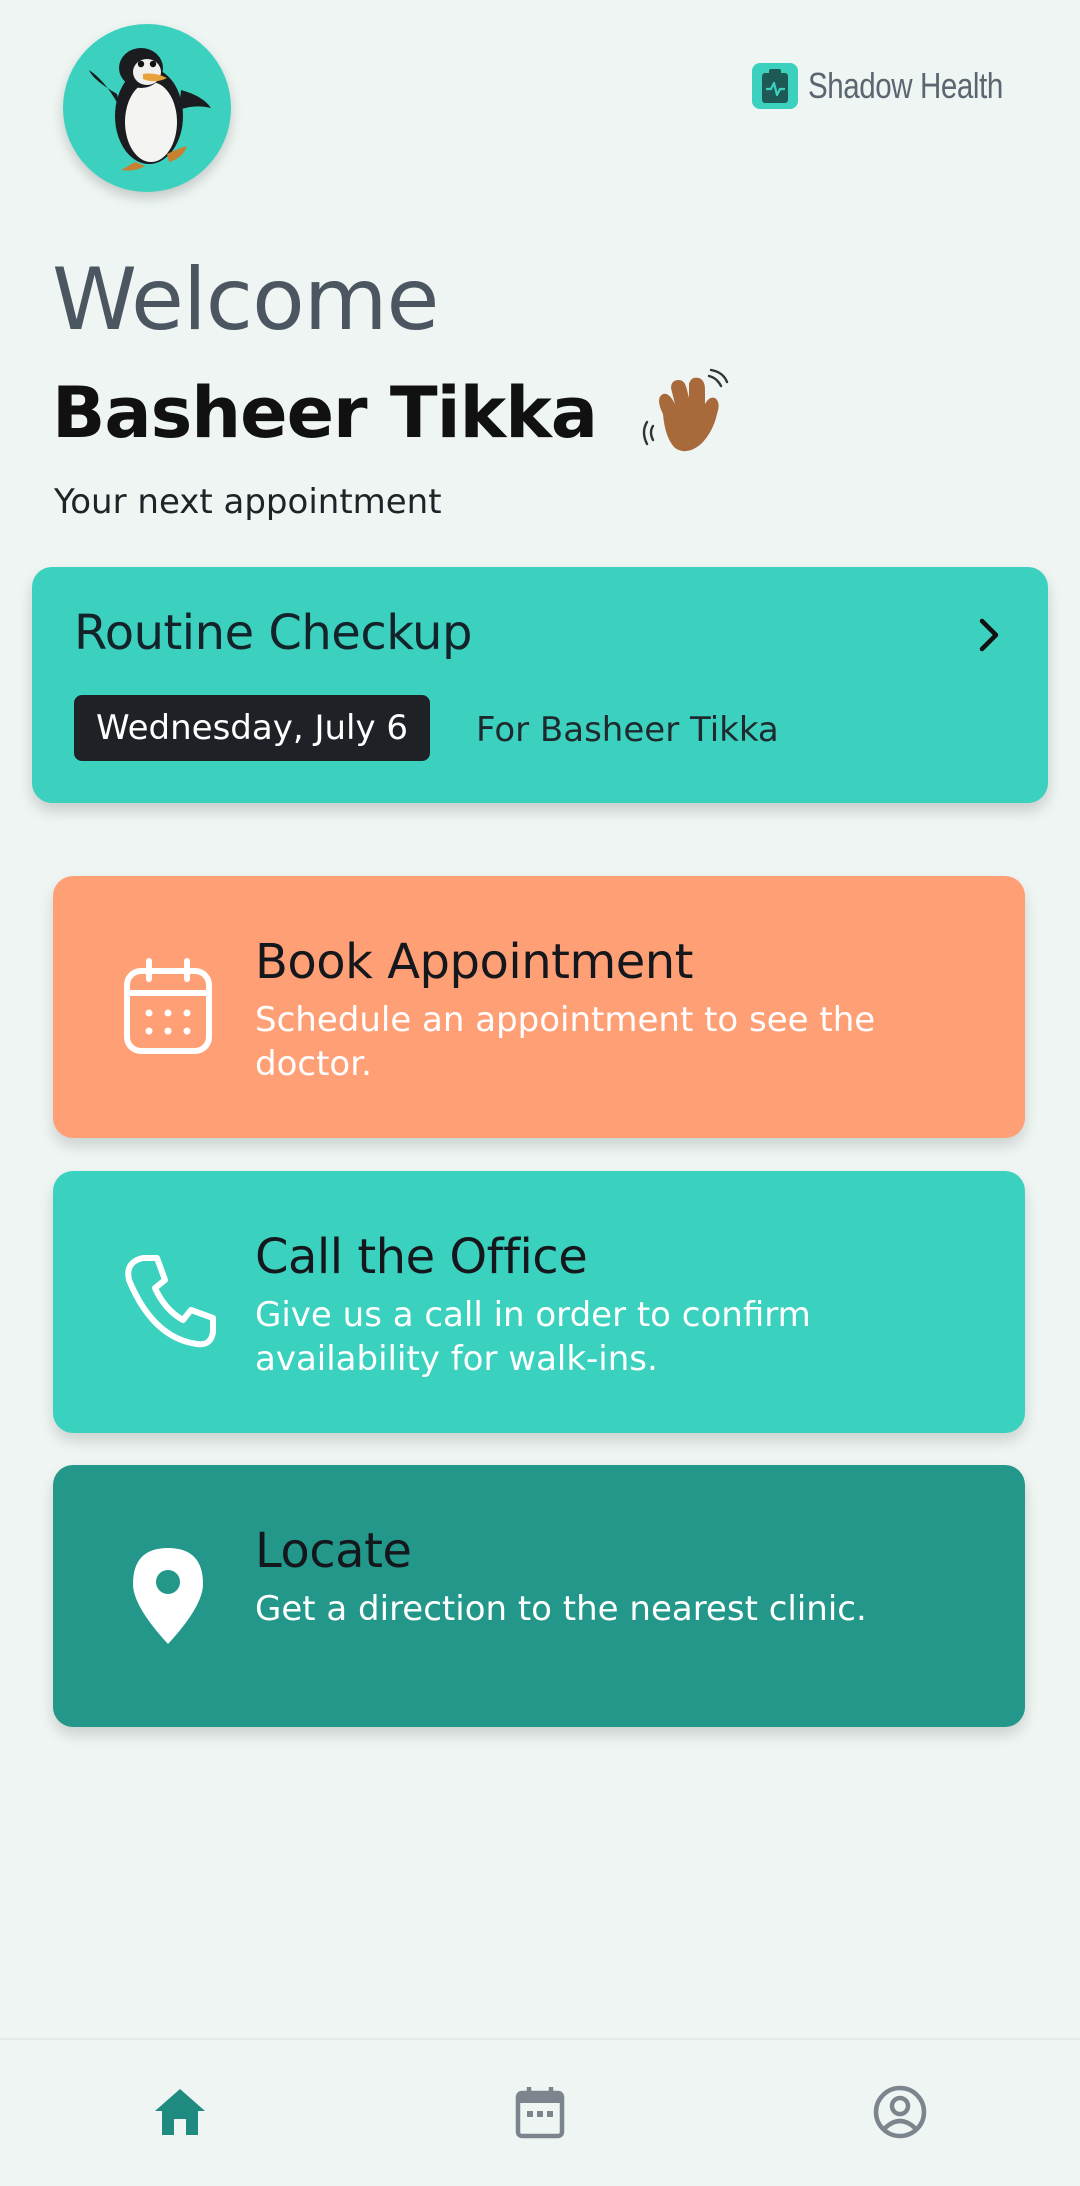 The image size is (1080, 2186). I want to click on bottom-navigation, so click(540, 2112).